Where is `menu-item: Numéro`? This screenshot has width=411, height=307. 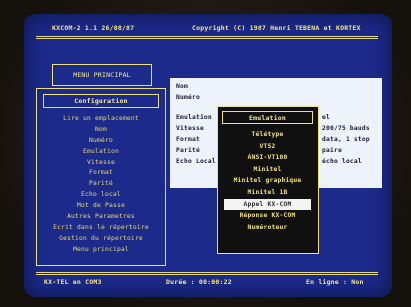
menu-item: Numéro is located at coordinates (101, 141).